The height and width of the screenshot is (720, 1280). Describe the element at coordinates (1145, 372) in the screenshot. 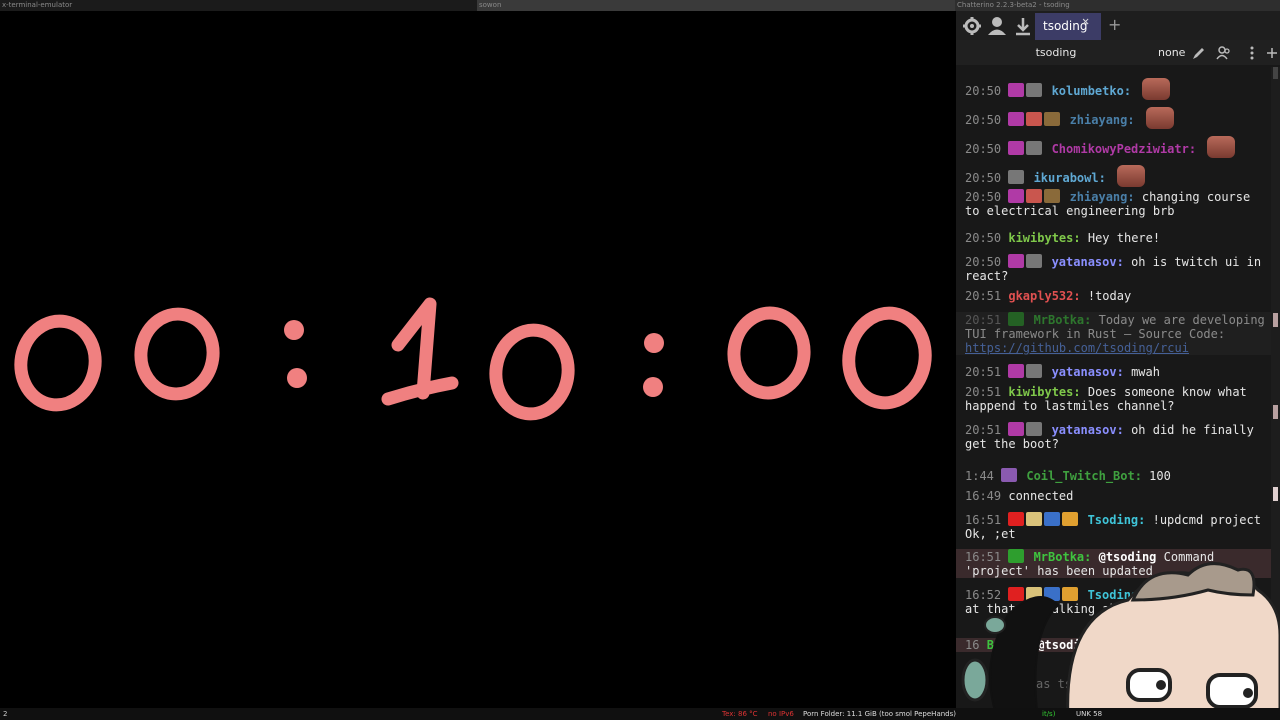

I see `message-text: mwah` at that location.